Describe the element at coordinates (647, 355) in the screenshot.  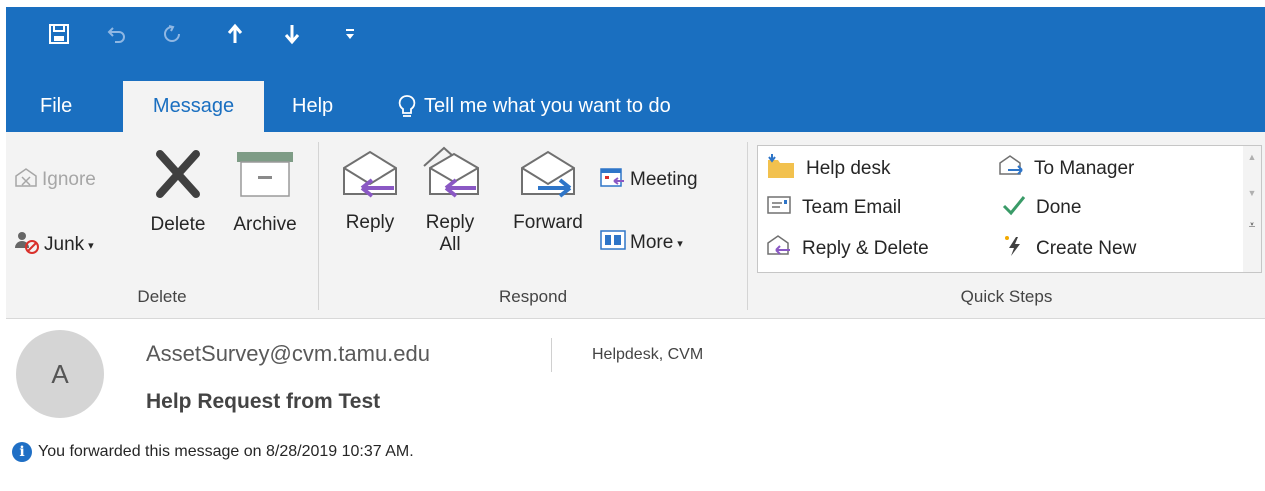
I see `recipient: Helpdesk, CVM` at that location.